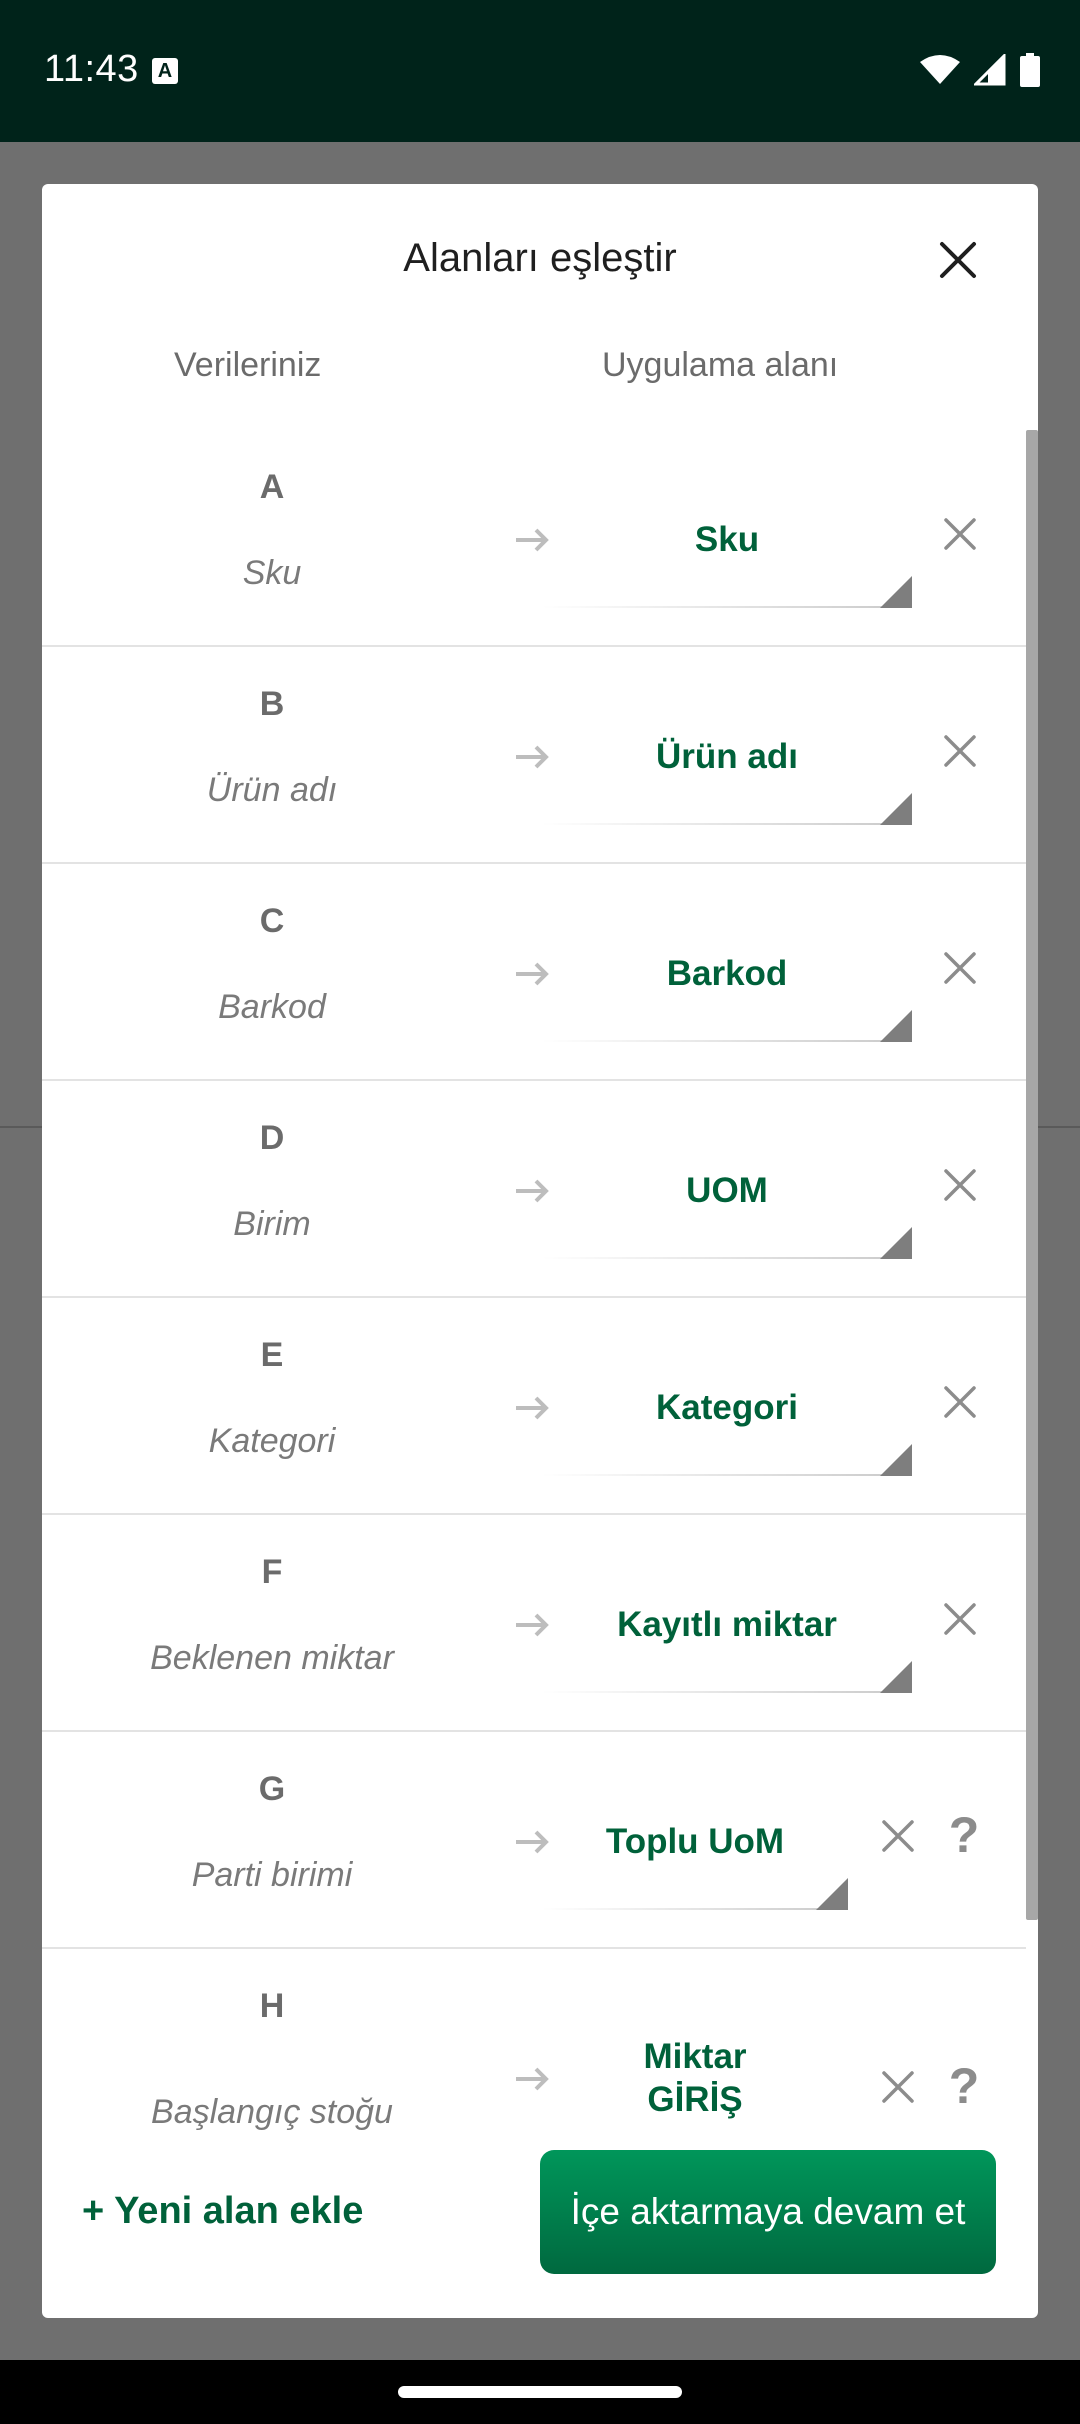 The width and height of the screenshot is (1080, 2424). I want to click on home-handle, so click(540, 2392).